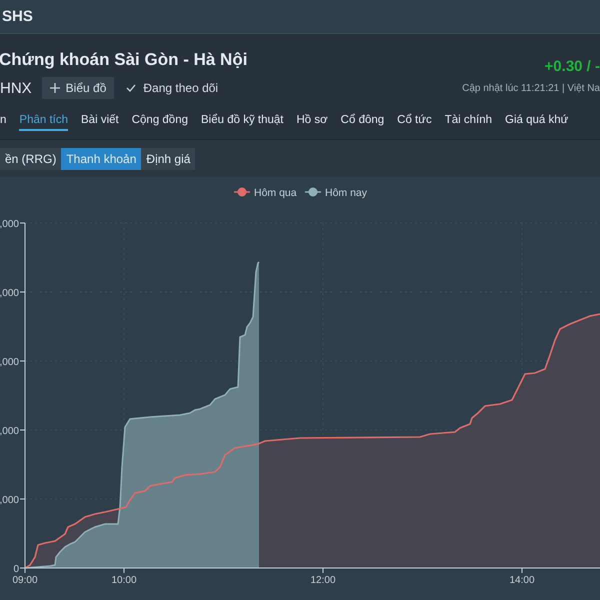 The image size is (600, 600). What do you see at coordinates (242, 121) in the screenshot?
I see `tab: Biểu đồ kỹ thuật` at bounding box center [242, 121].